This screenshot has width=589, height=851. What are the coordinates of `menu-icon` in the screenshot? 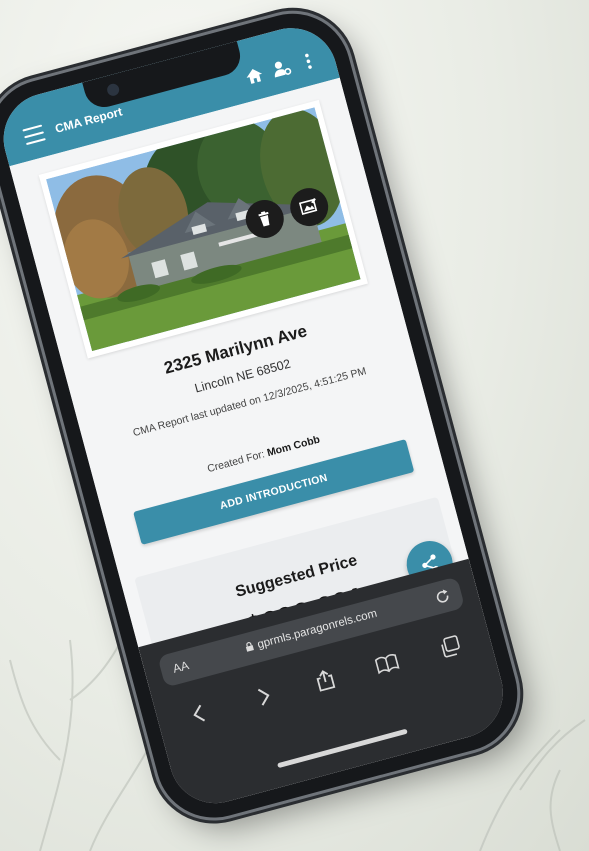 It's located at (34, 135).